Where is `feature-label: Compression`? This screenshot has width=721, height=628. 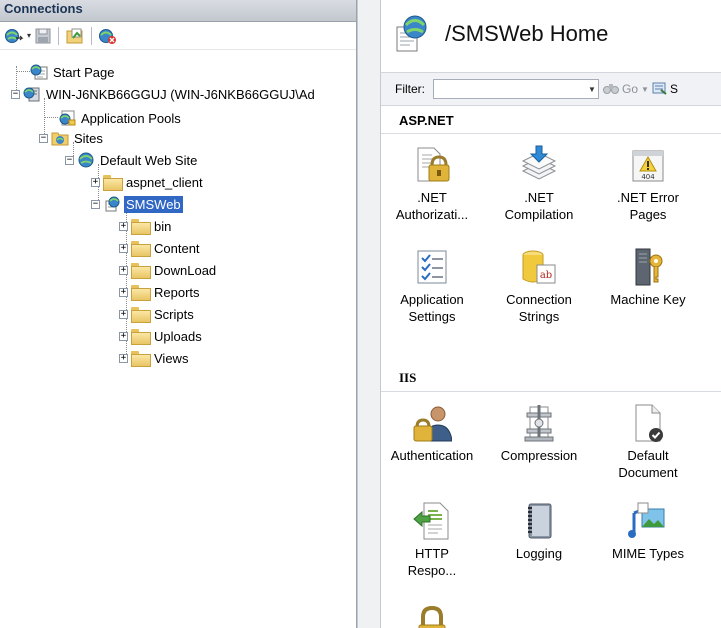 feature-label: Compression is located at coordinates (539, 455).